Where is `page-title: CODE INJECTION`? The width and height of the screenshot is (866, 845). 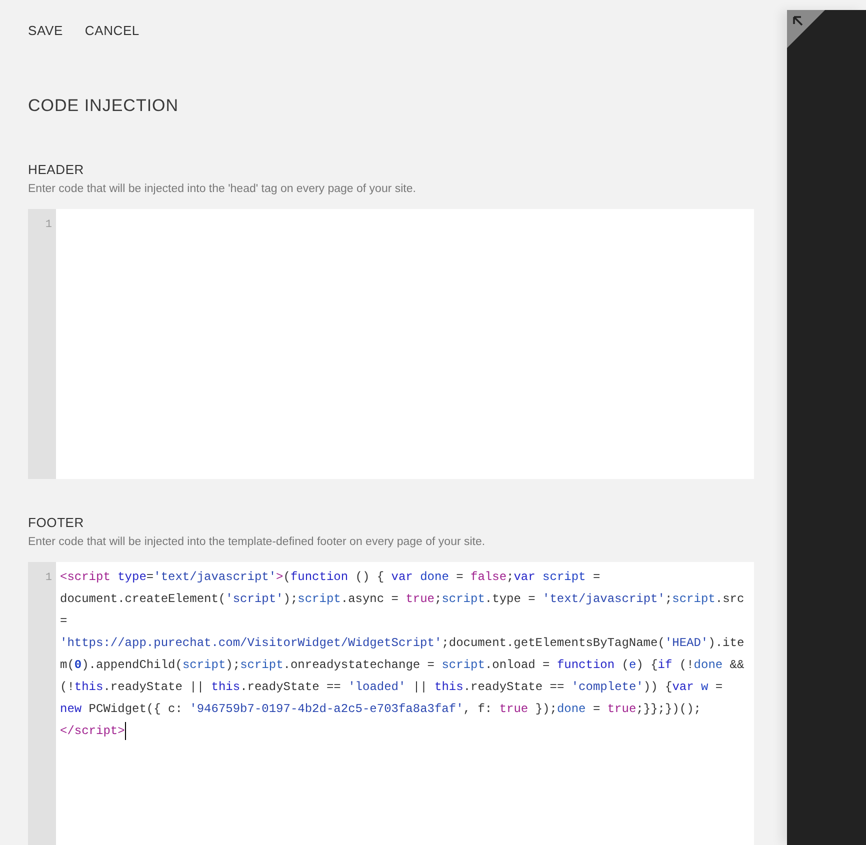 page-title: CODE INJECTION is located at coordinates (104, 106).